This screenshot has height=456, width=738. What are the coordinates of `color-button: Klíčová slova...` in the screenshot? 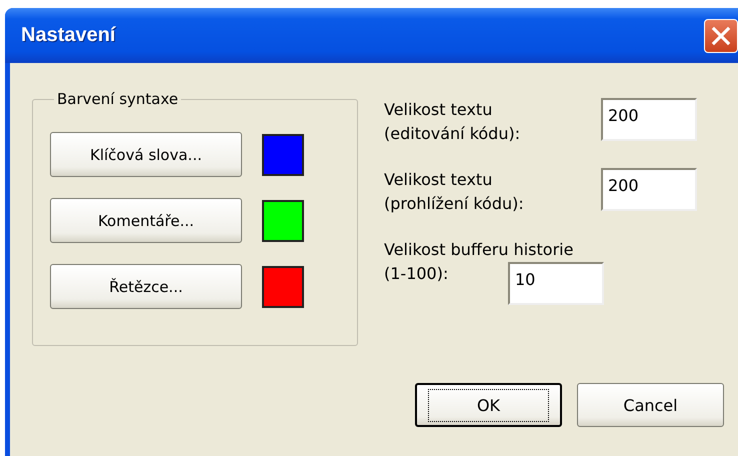 It's located at (146, 154).